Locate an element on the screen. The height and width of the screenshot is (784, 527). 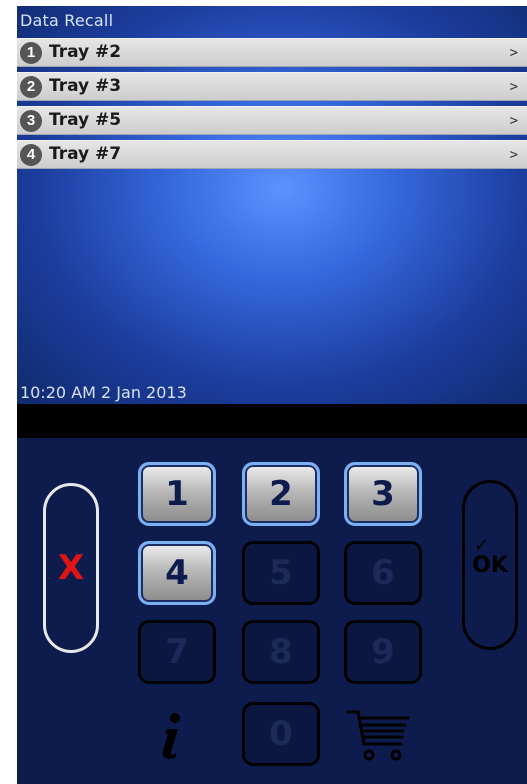
list-item-tray-1: 1 Tray #2 > is located at coordinates (272, 52).